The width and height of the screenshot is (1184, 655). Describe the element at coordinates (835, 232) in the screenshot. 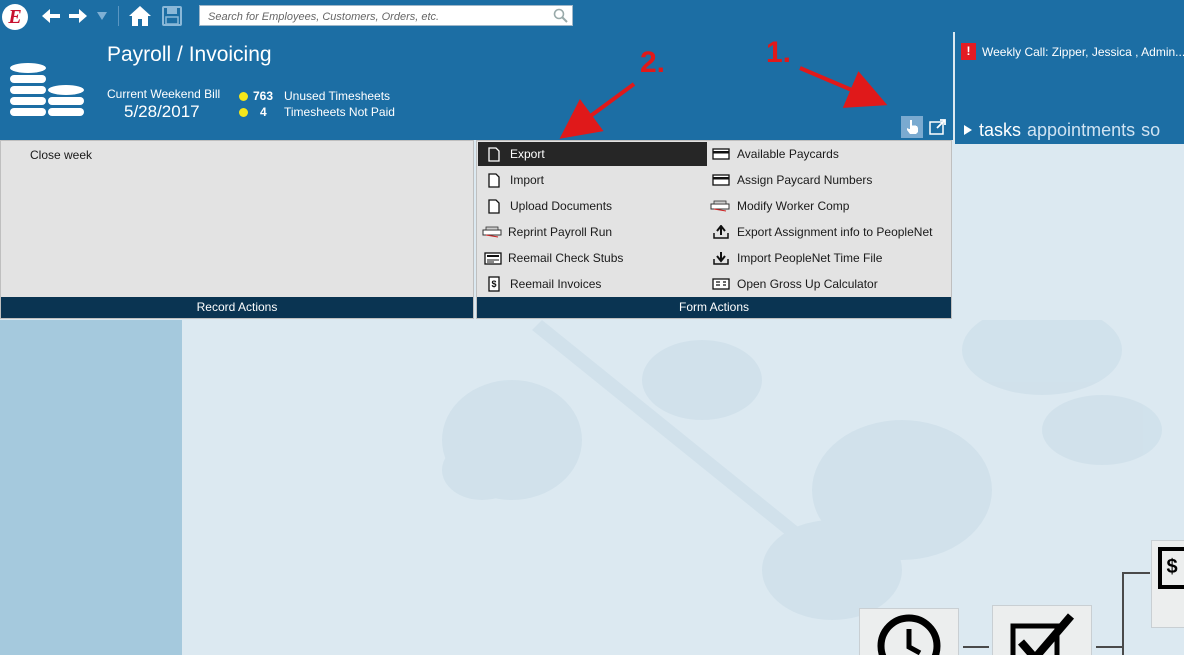

I see `action-label: Export Assignment info to PeopleNet` at that location.